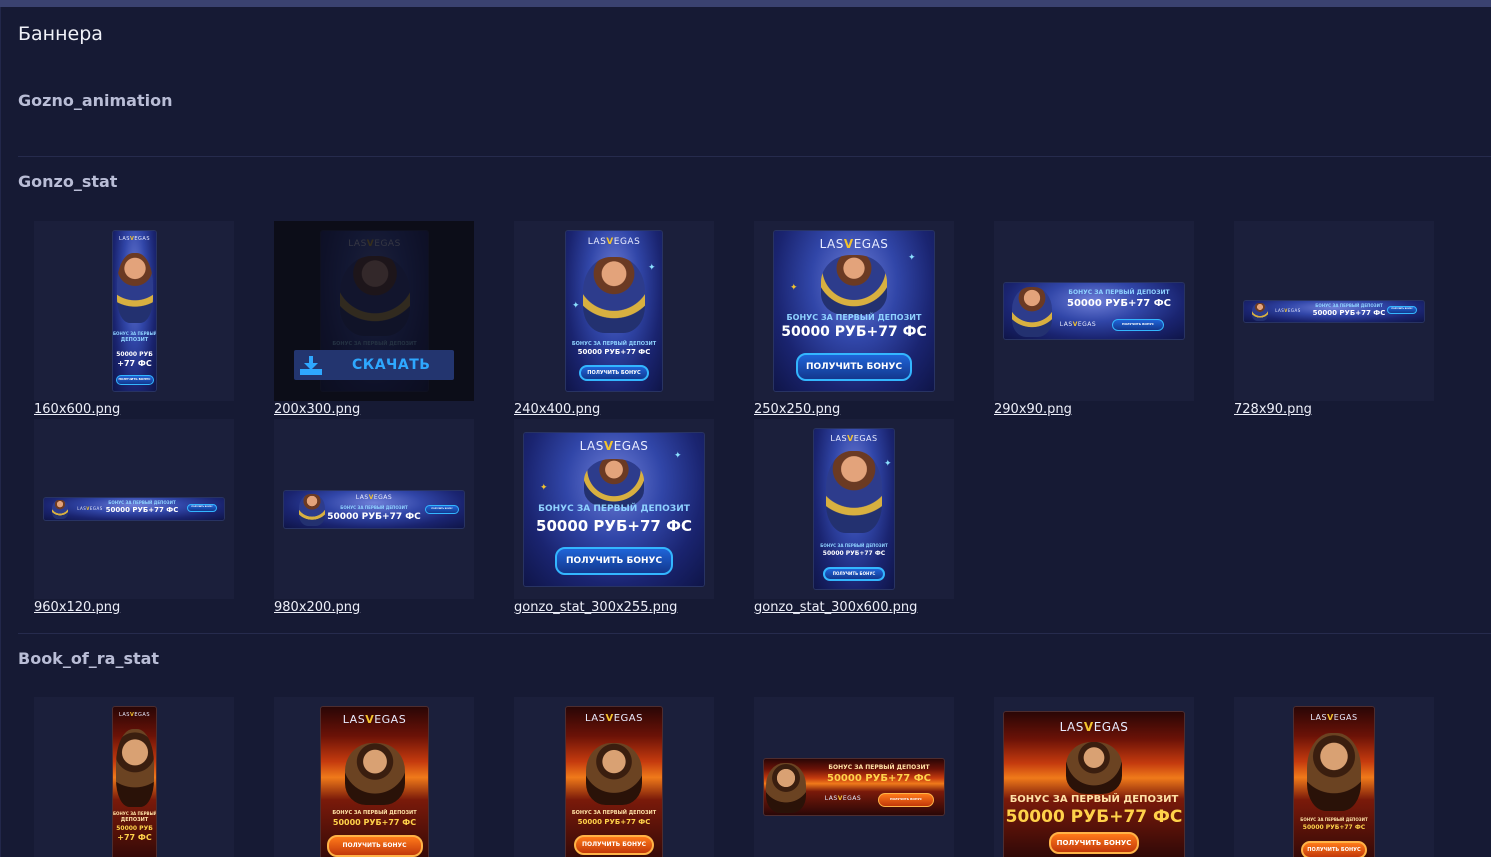 The width and height of the screenshot is (1491, 857). I want to click on section-title-gonzo-stat: Gonzo_stat, so click(68, 181).